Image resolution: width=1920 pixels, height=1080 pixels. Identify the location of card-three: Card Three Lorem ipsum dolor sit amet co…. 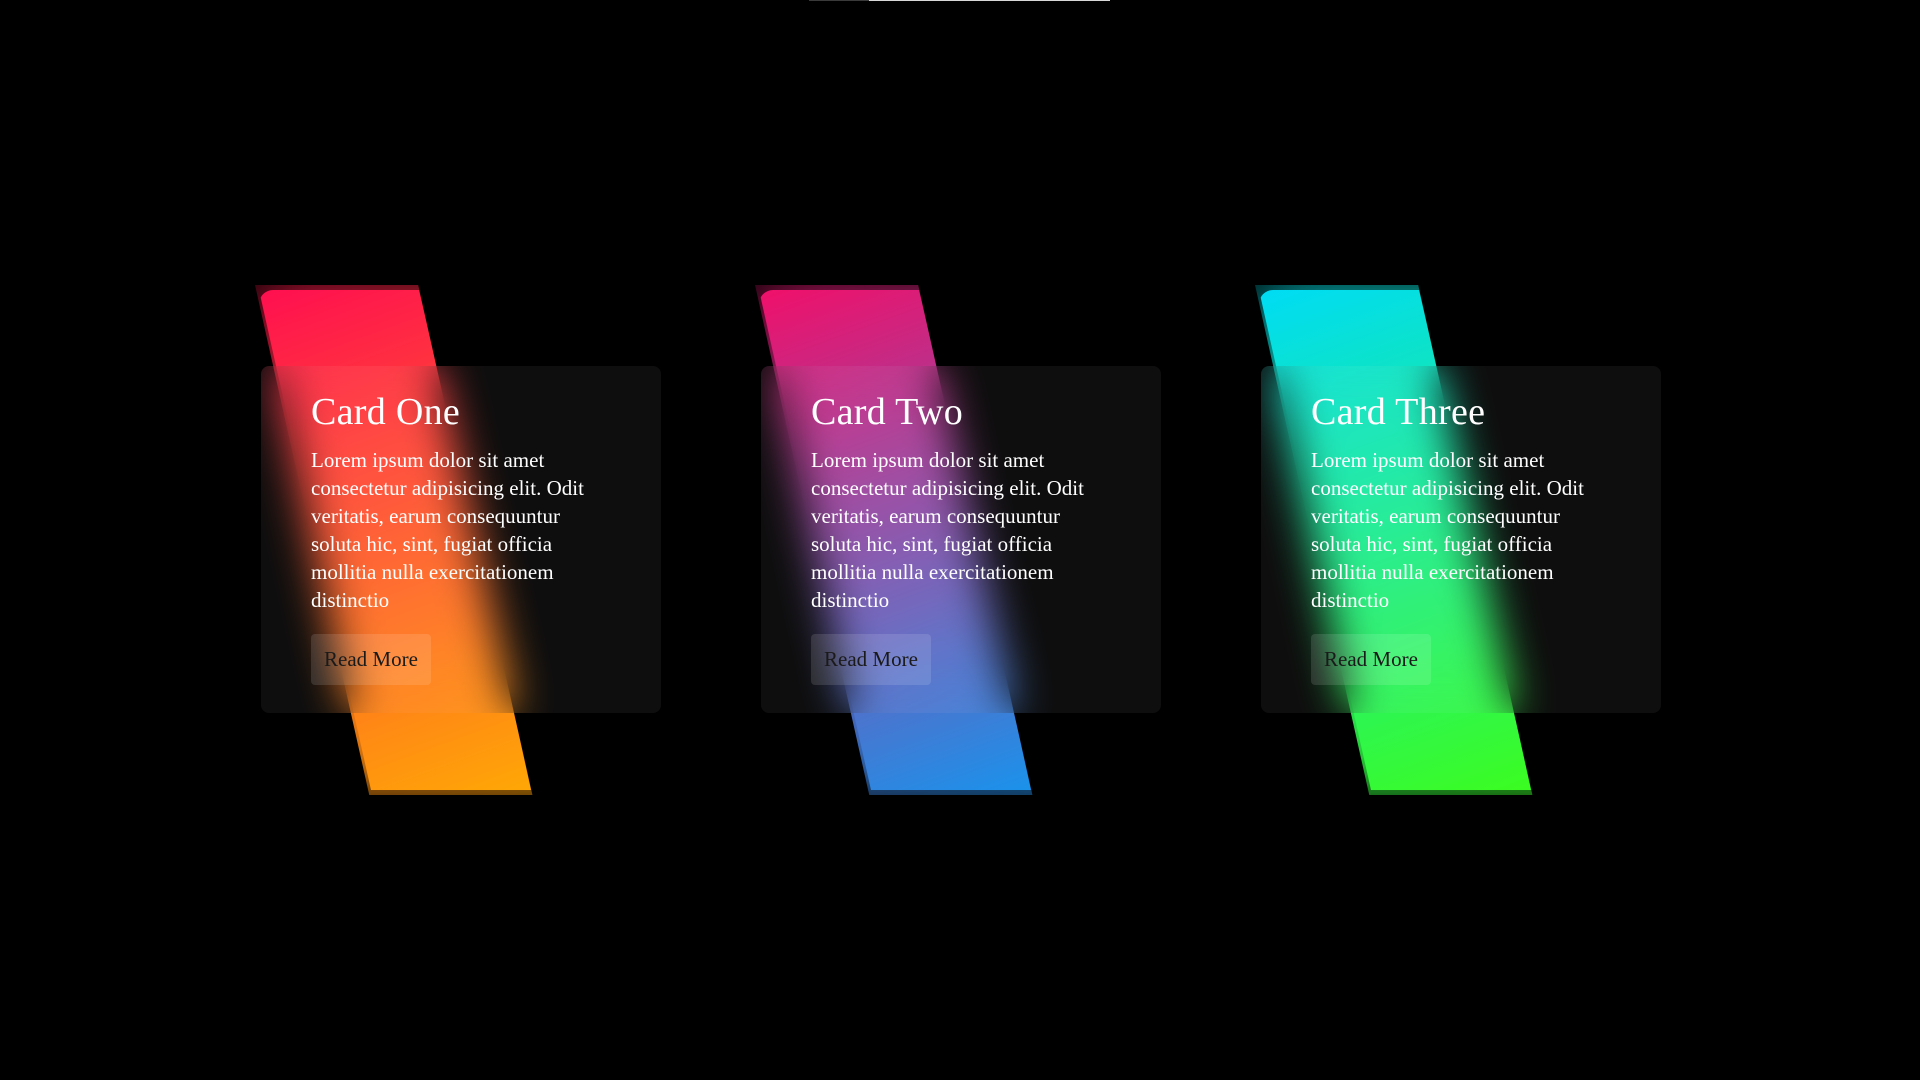
(1458, 540).